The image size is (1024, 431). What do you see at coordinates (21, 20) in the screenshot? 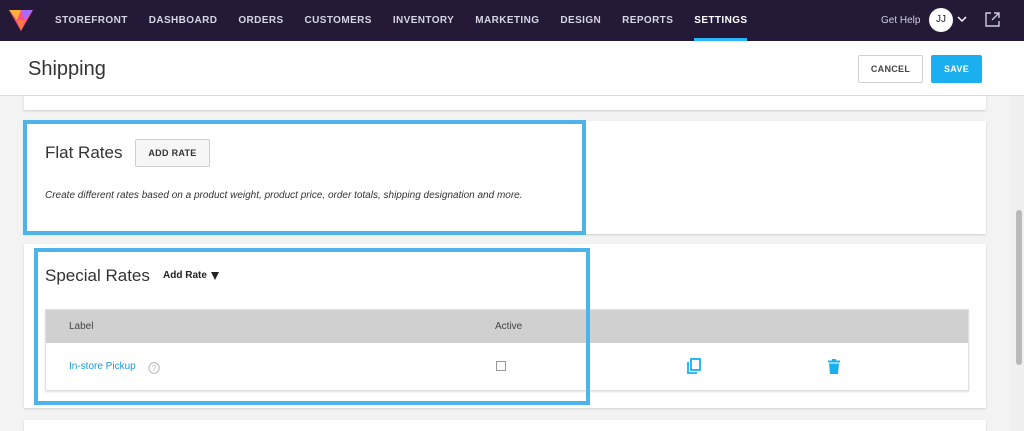
I see `brand-logo` at bounding box center [21, 20].